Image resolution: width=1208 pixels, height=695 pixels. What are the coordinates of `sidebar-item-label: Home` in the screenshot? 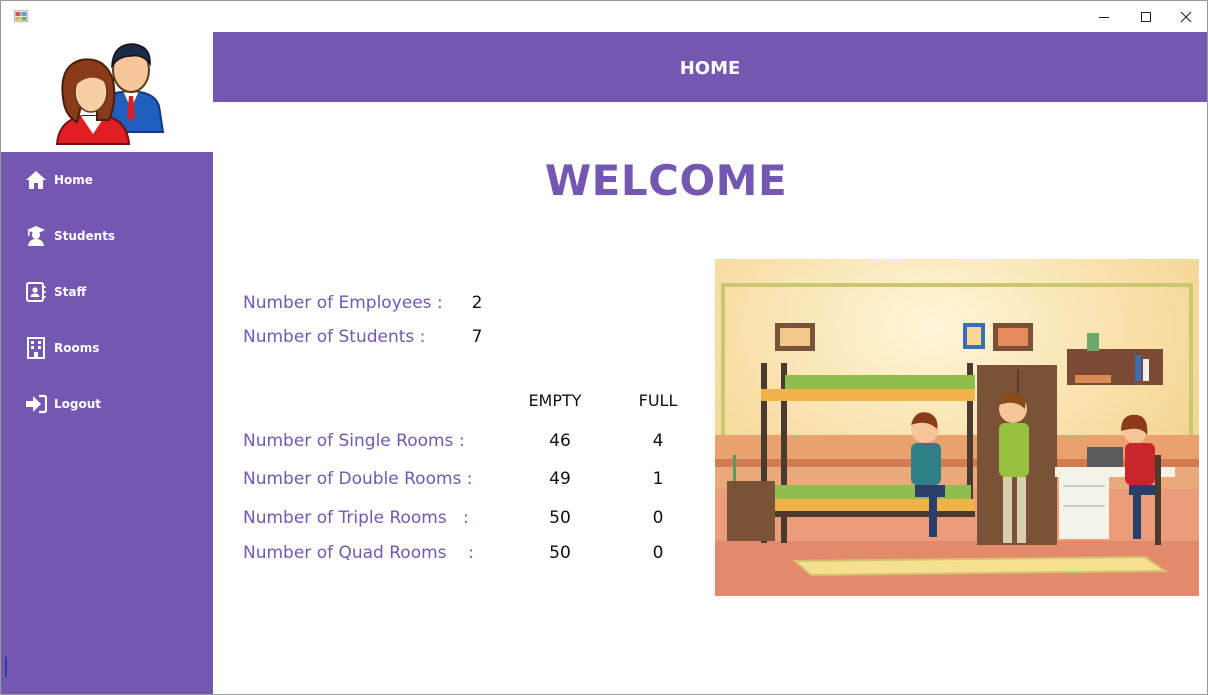 It's located at (73, 180).